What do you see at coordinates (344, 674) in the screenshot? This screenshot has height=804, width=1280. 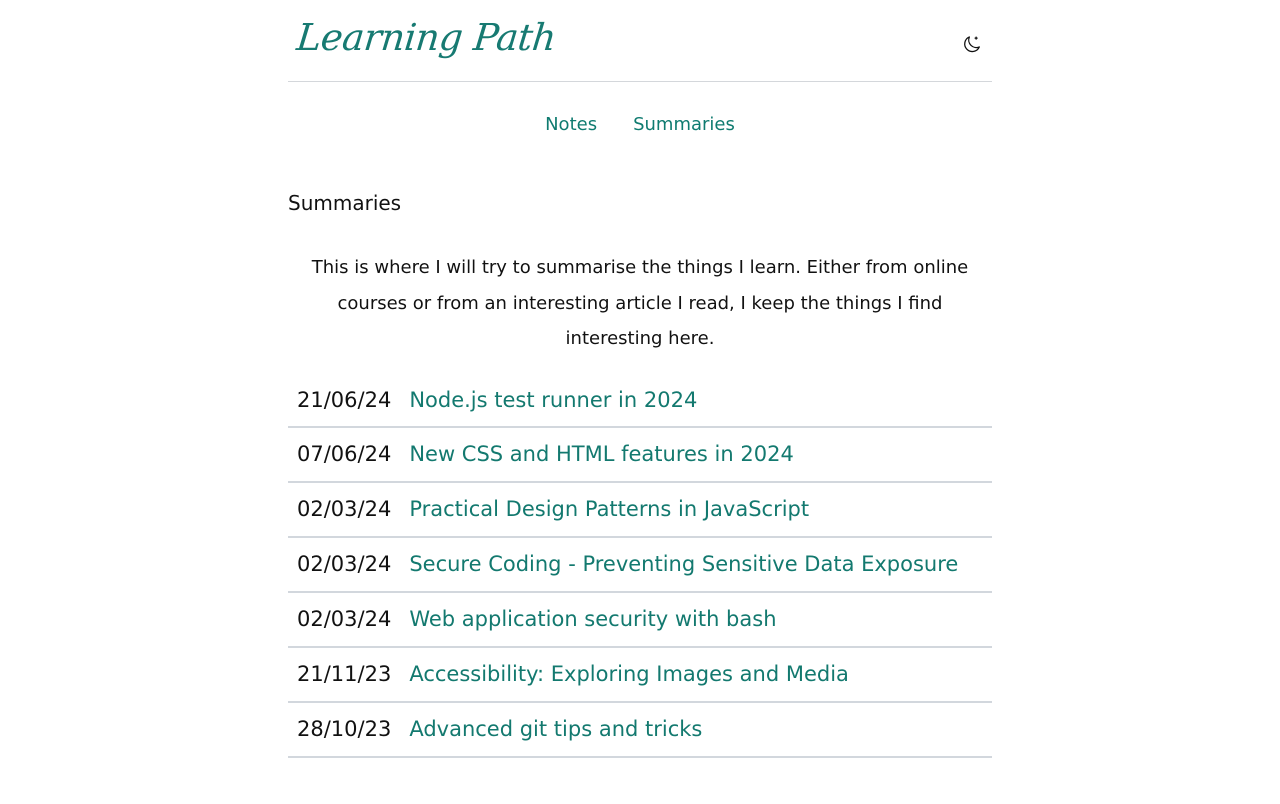 I see `summary-date: 21/11/23` at bounding box center [344, 674].